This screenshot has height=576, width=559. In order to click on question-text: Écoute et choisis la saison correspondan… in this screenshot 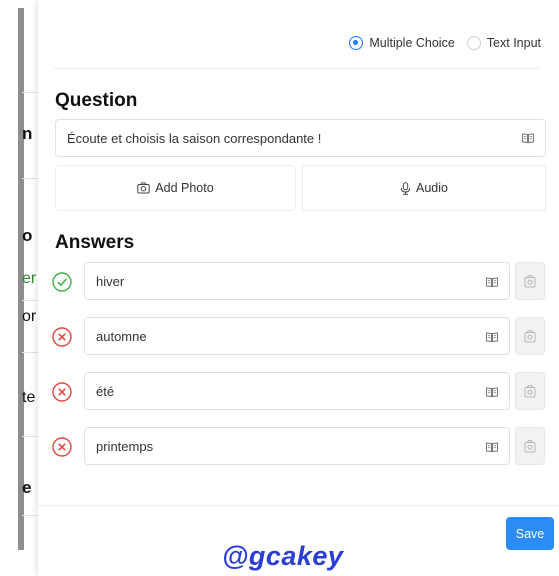, I will do `click(194, 138)`.